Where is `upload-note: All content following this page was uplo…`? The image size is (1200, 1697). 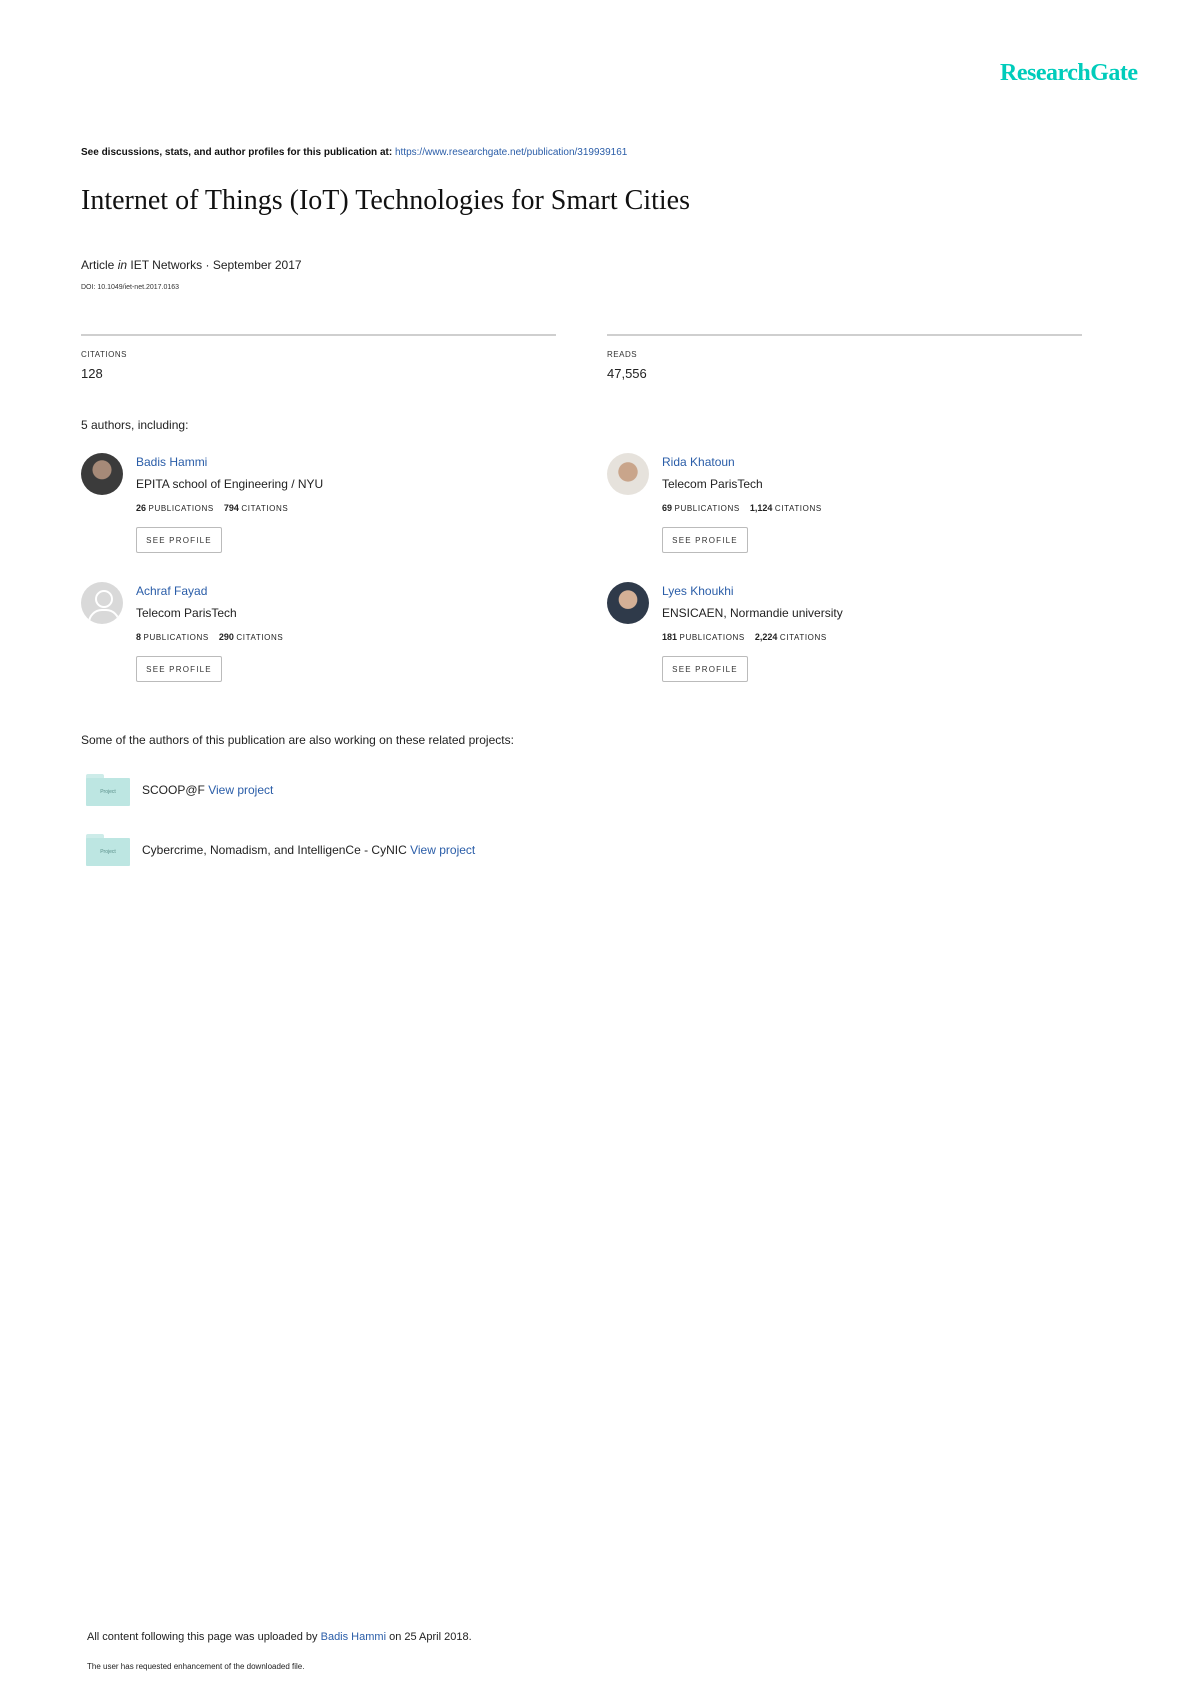 upload-note: All content following this page was uplo… is located at coordinates (279, 1637).